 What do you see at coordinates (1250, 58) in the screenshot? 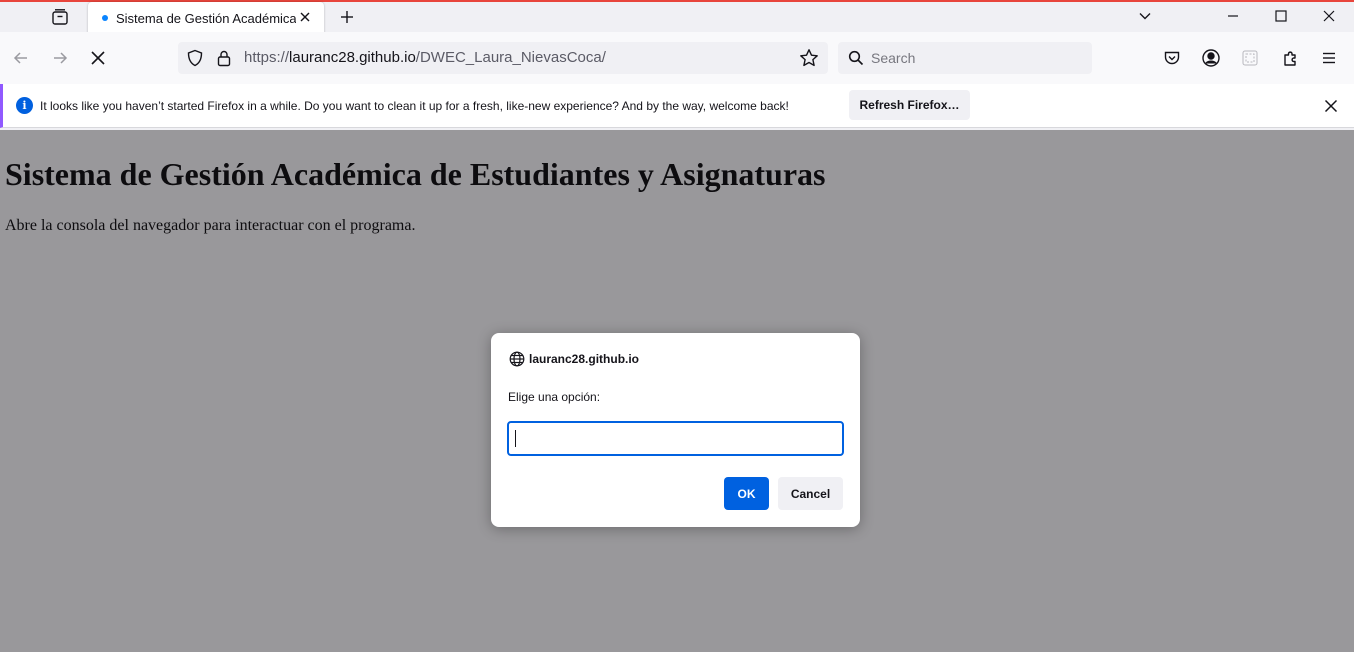
I see `extension-icon` at bounding box center [1250, 58].